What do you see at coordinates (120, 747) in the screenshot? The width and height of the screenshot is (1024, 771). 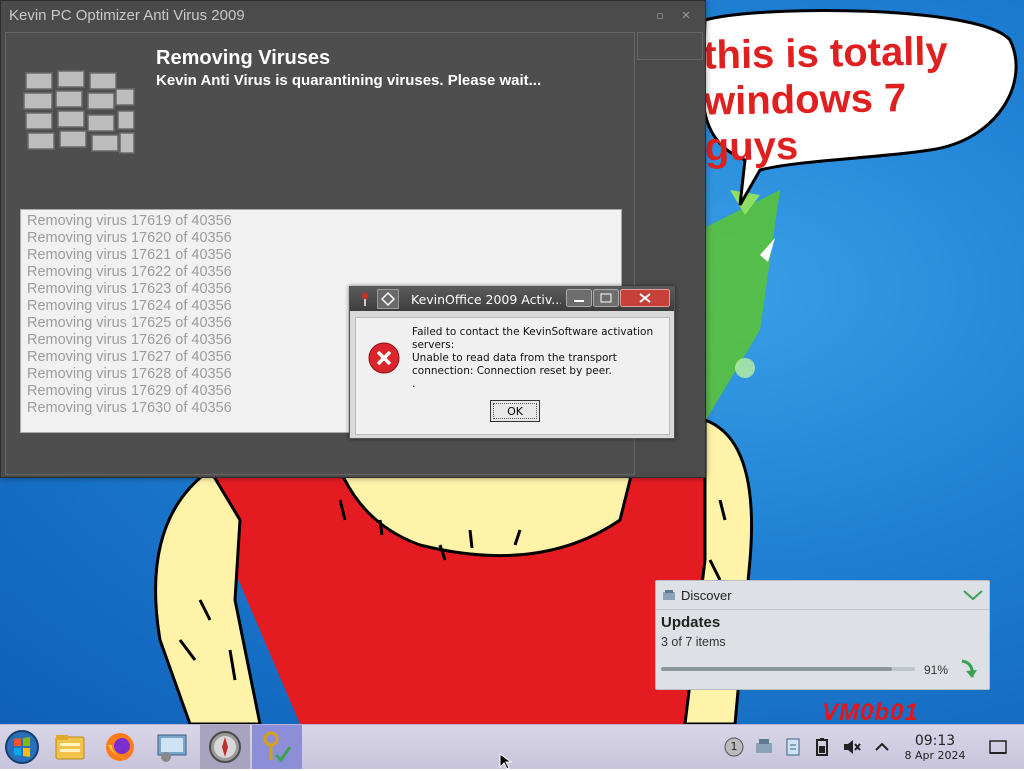 I see `firefox-icon` at bounding box center [120, 747].